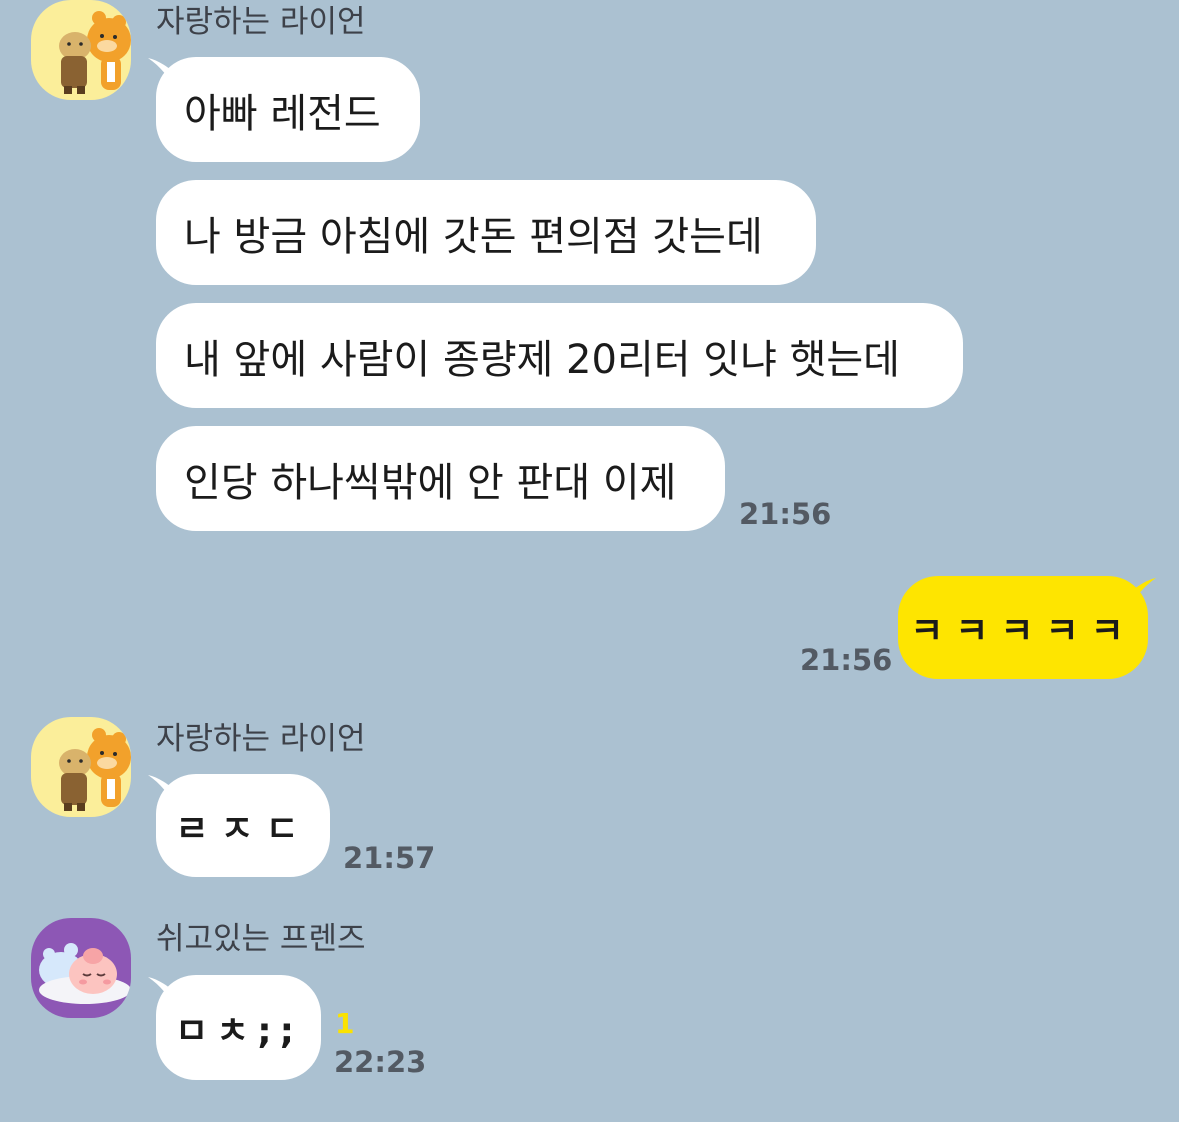  What do you see at coordinates (1141, 596) in the screenshot?
I see `bubble-tail` at bounding box center [1141, 596].